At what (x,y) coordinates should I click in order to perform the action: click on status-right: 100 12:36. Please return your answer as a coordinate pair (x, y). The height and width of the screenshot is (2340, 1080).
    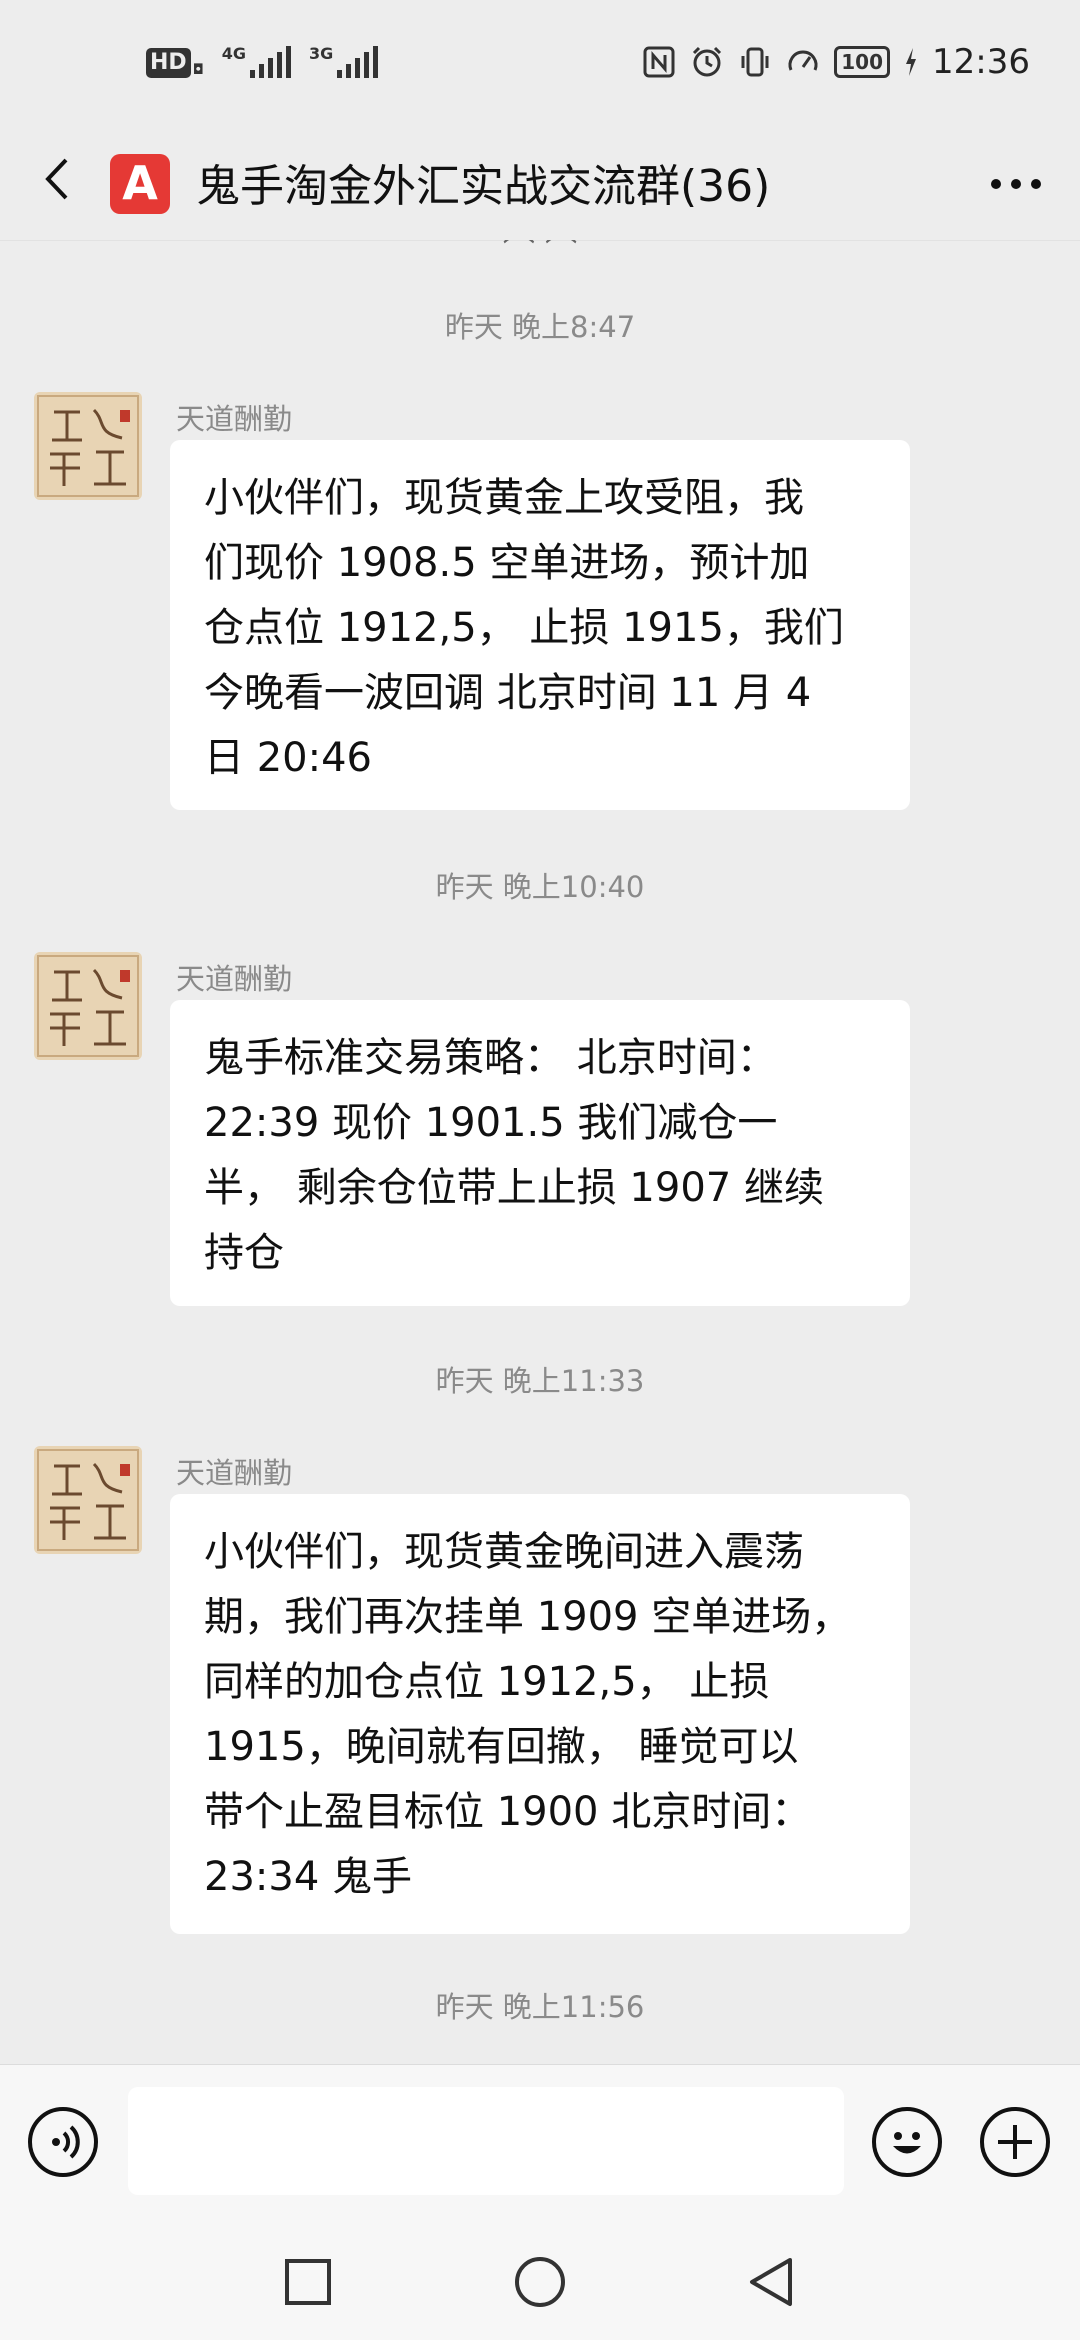
    Looking at the image, I should click on (836, 62).